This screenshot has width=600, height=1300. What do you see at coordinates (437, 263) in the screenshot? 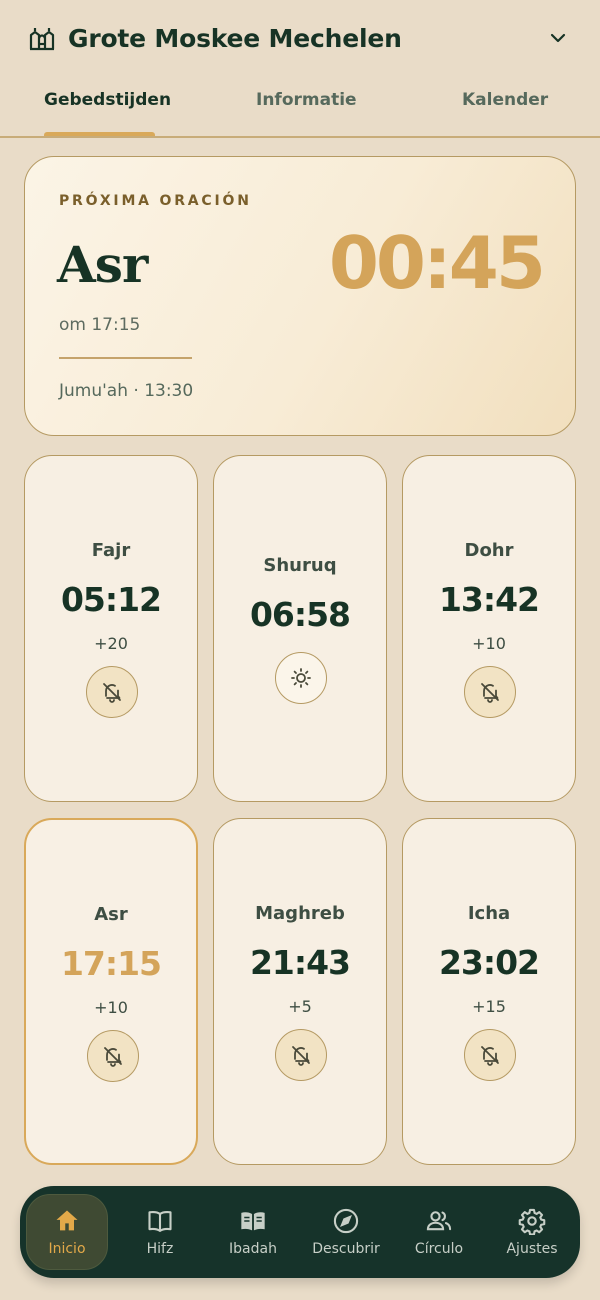
I see `countdown: 00:45` at bounding box center [437, 263].